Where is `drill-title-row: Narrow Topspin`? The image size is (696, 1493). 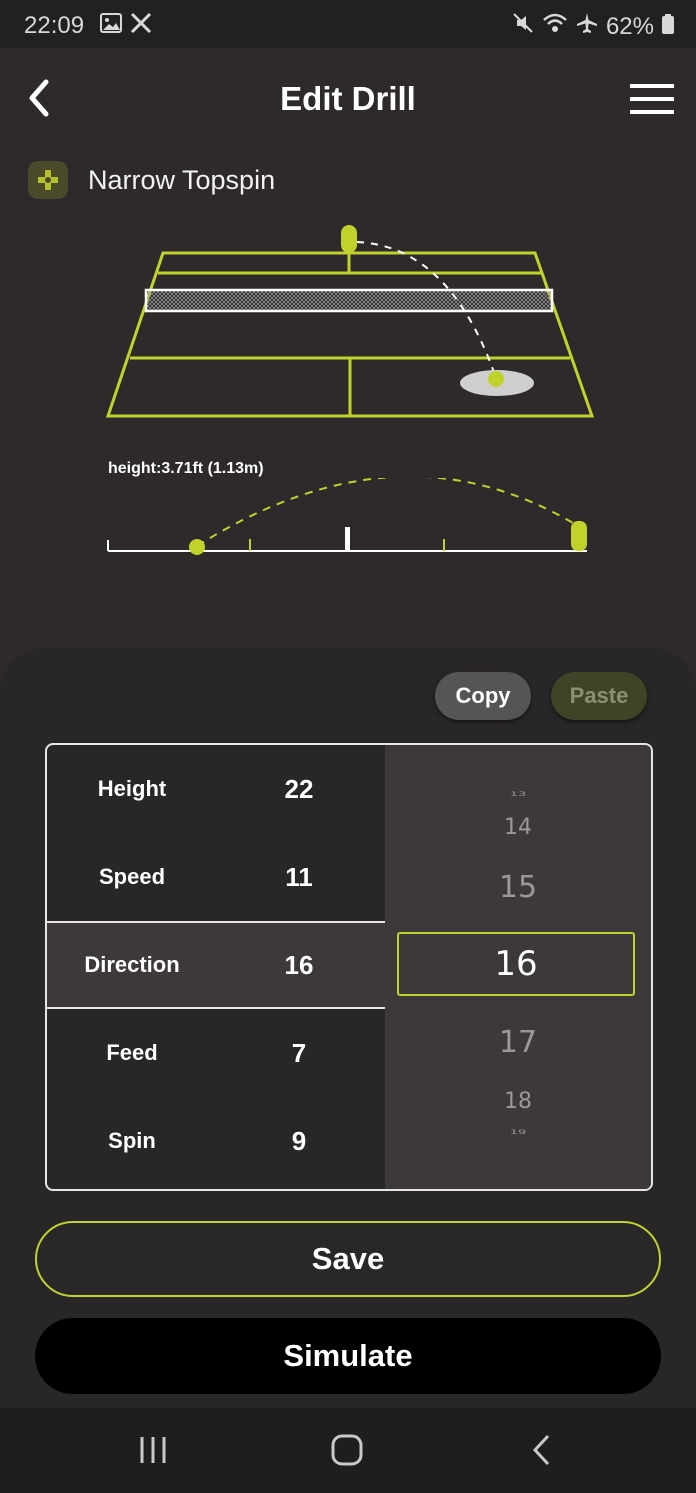 drill-title-row: Narrow Topspin is located at coordinates (151, 180).